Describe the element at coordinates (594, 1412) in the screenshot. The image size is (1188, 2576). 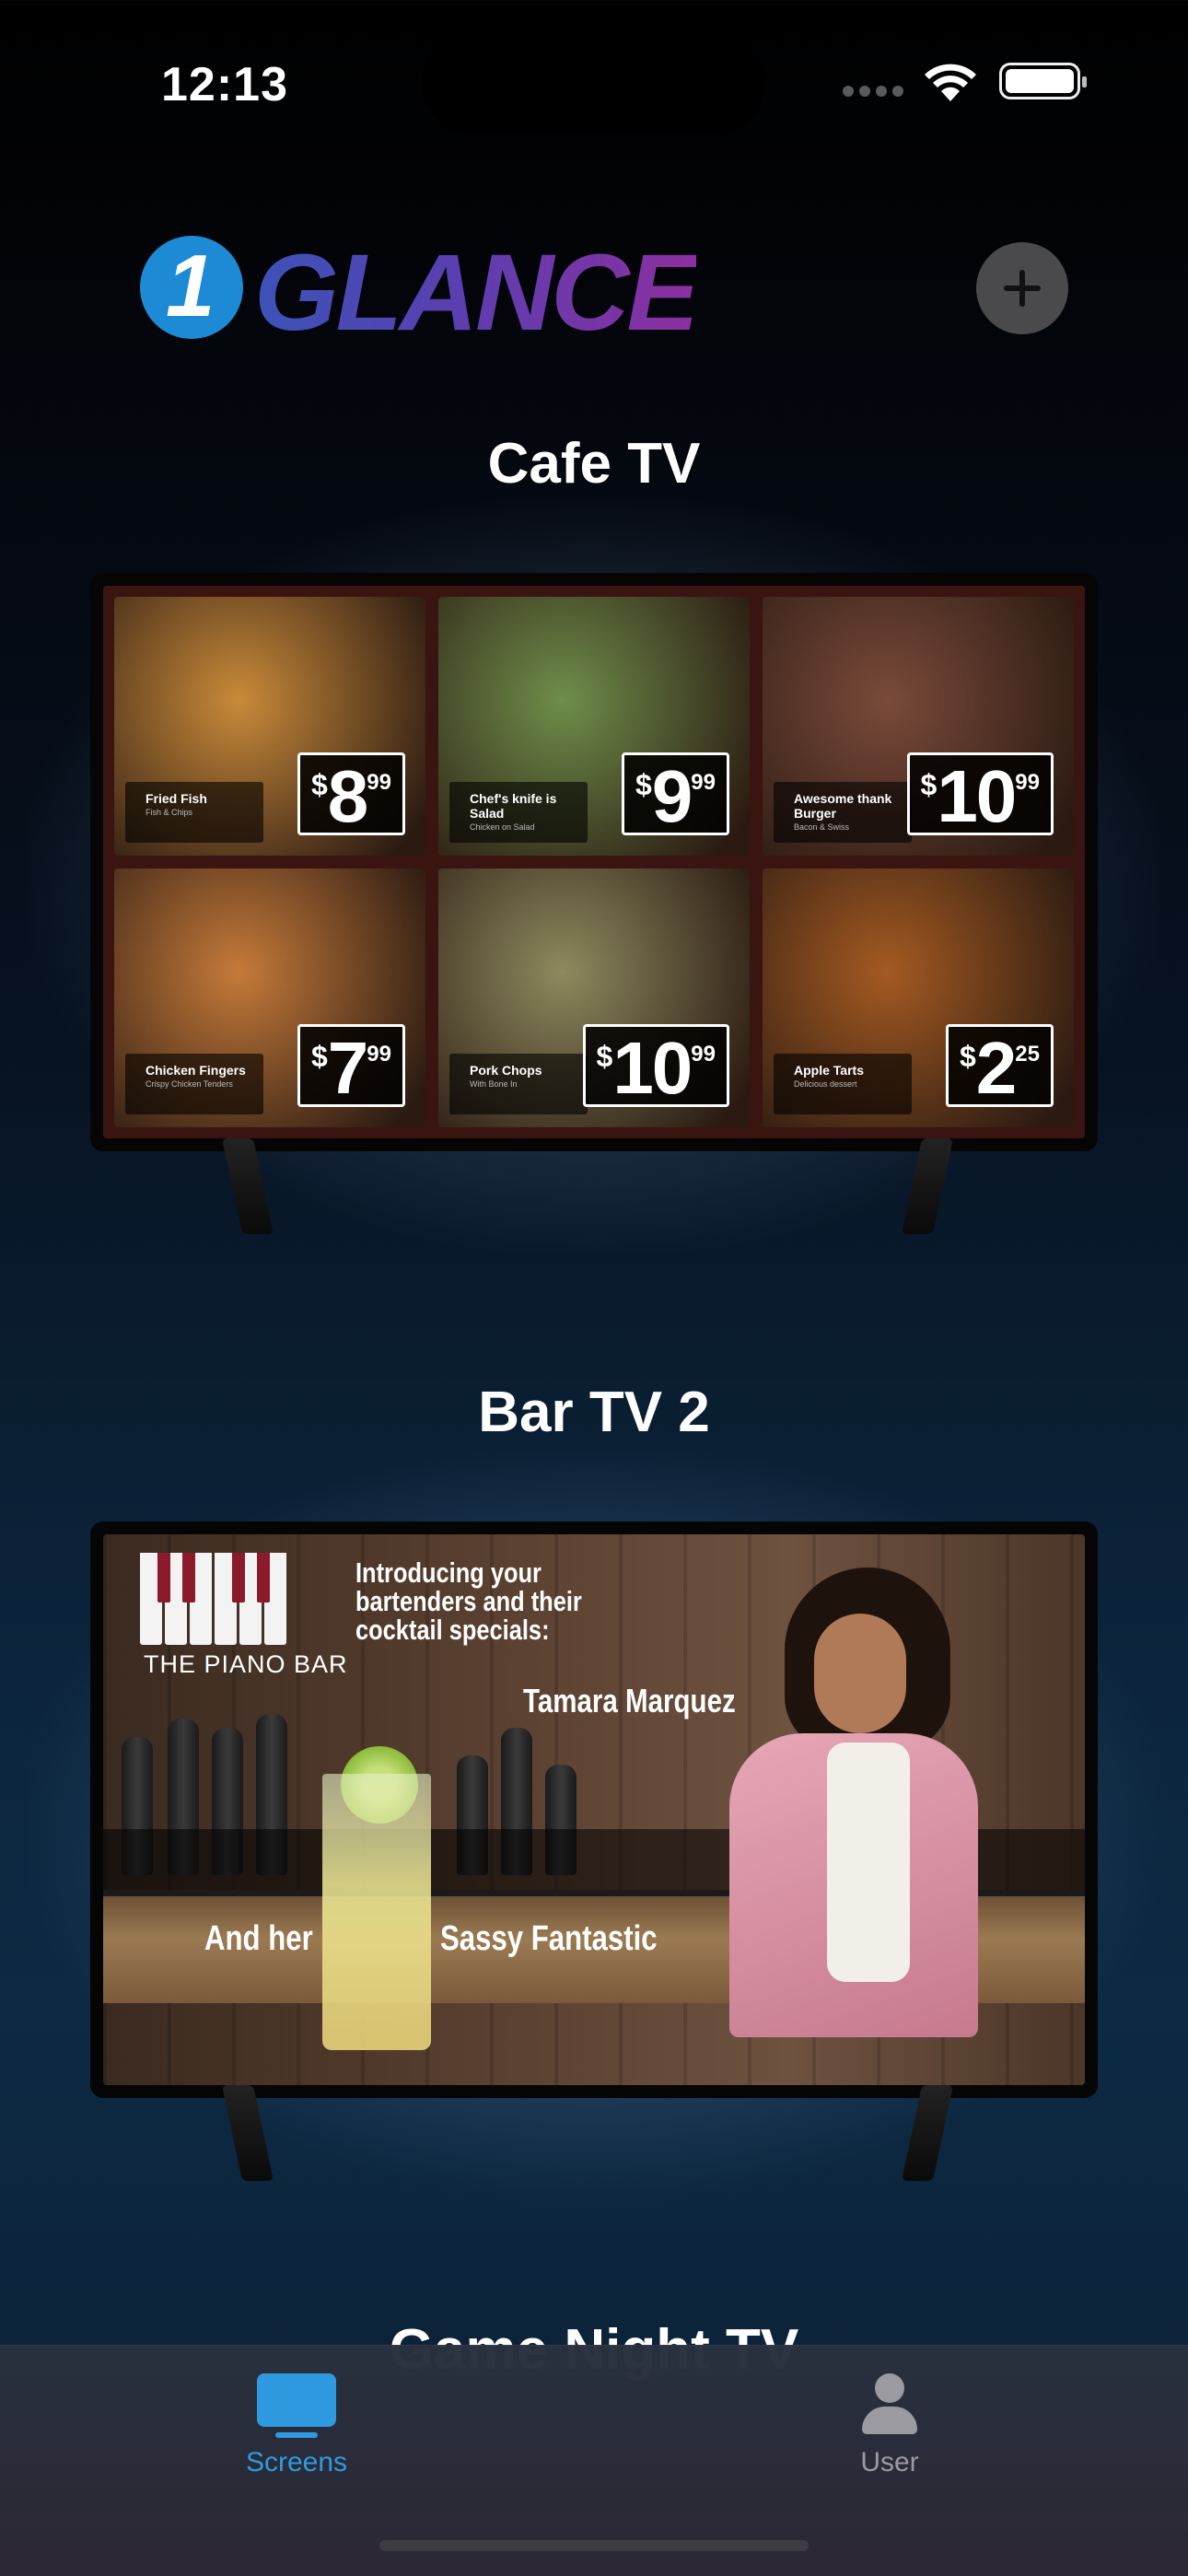
I see `screen-title: Bar TV 2` at that location.